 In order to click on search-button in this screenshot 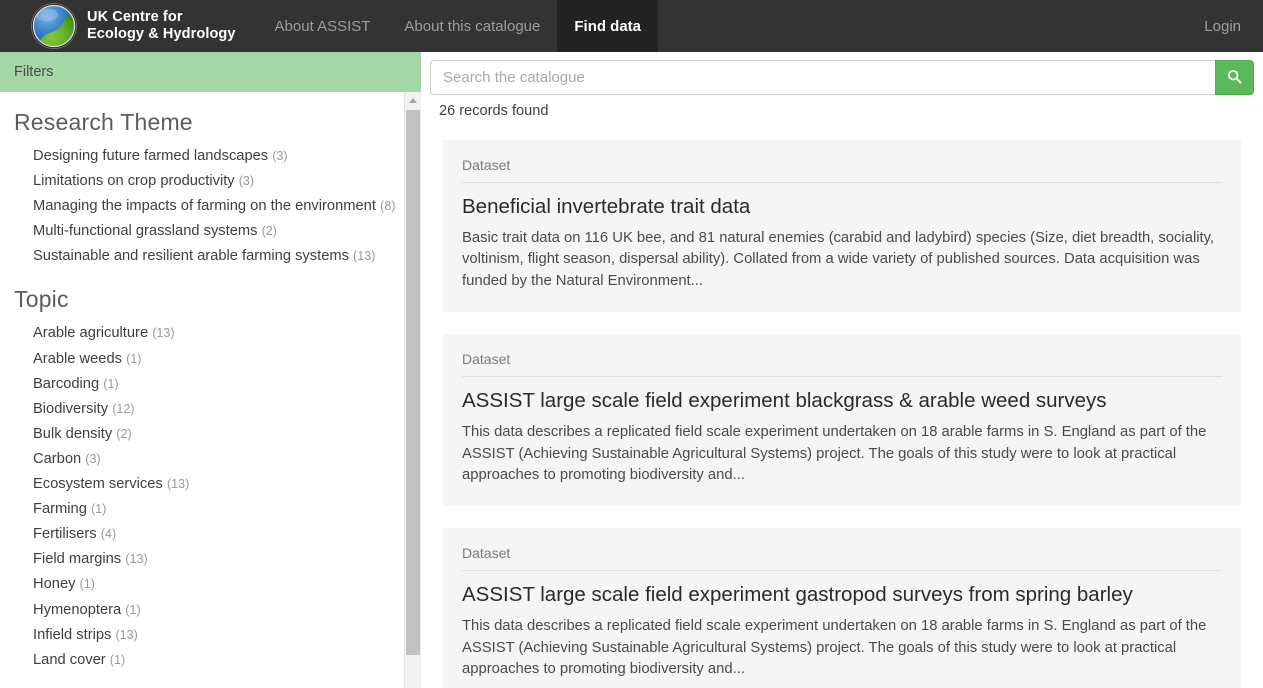, I will do `click(1234, 77)`.